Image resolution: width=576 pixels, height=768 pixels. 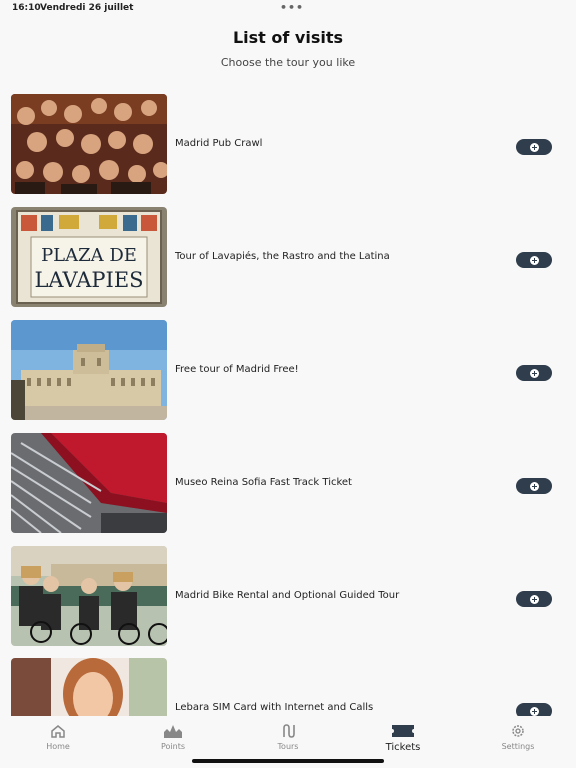 What do you see at coordinates (274, 707) in the screenshot?
I see `visit-title: Lebara SIM Card with Internet and Calls` at bounding box center [274, 707].